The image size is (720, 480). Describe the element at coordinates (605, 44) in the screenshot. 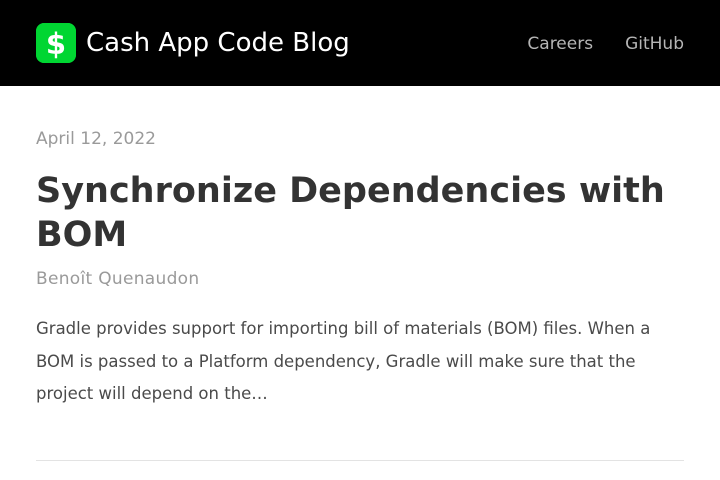

I see `main-nav: Careers GitHub` at that location.